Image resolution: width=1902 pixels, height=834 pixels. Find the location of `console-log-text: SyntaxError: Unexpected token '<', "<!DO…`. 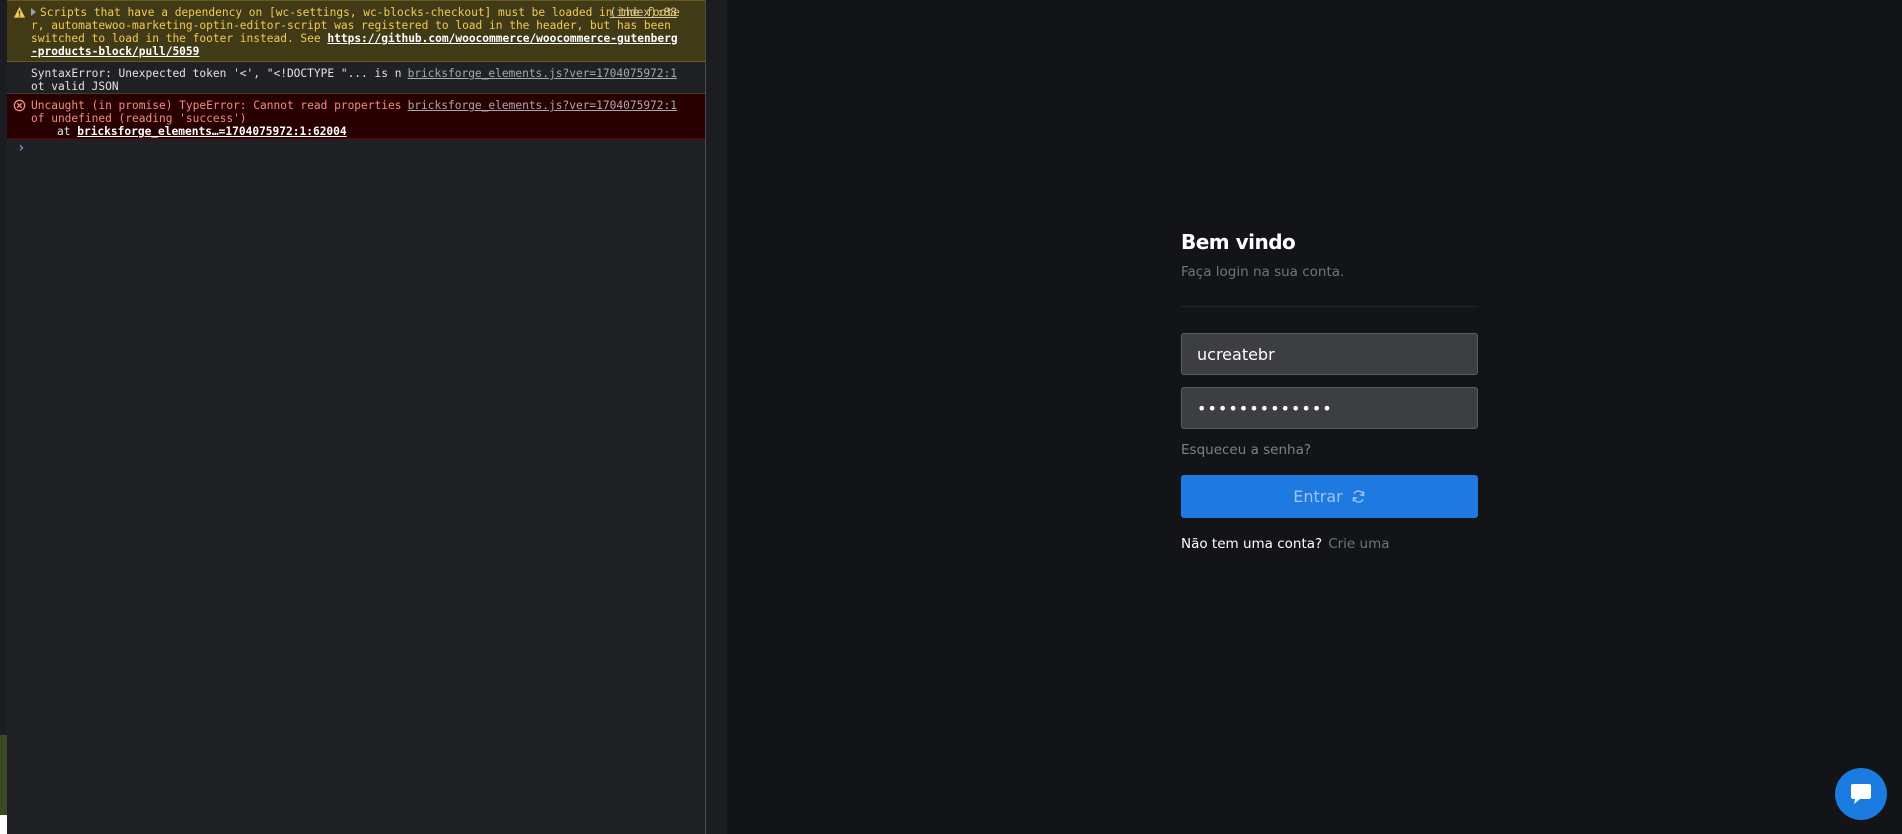

console-log-text: SyntaxError: Unexpected token '<', "<!DO… is located at coordinates (216, 80).